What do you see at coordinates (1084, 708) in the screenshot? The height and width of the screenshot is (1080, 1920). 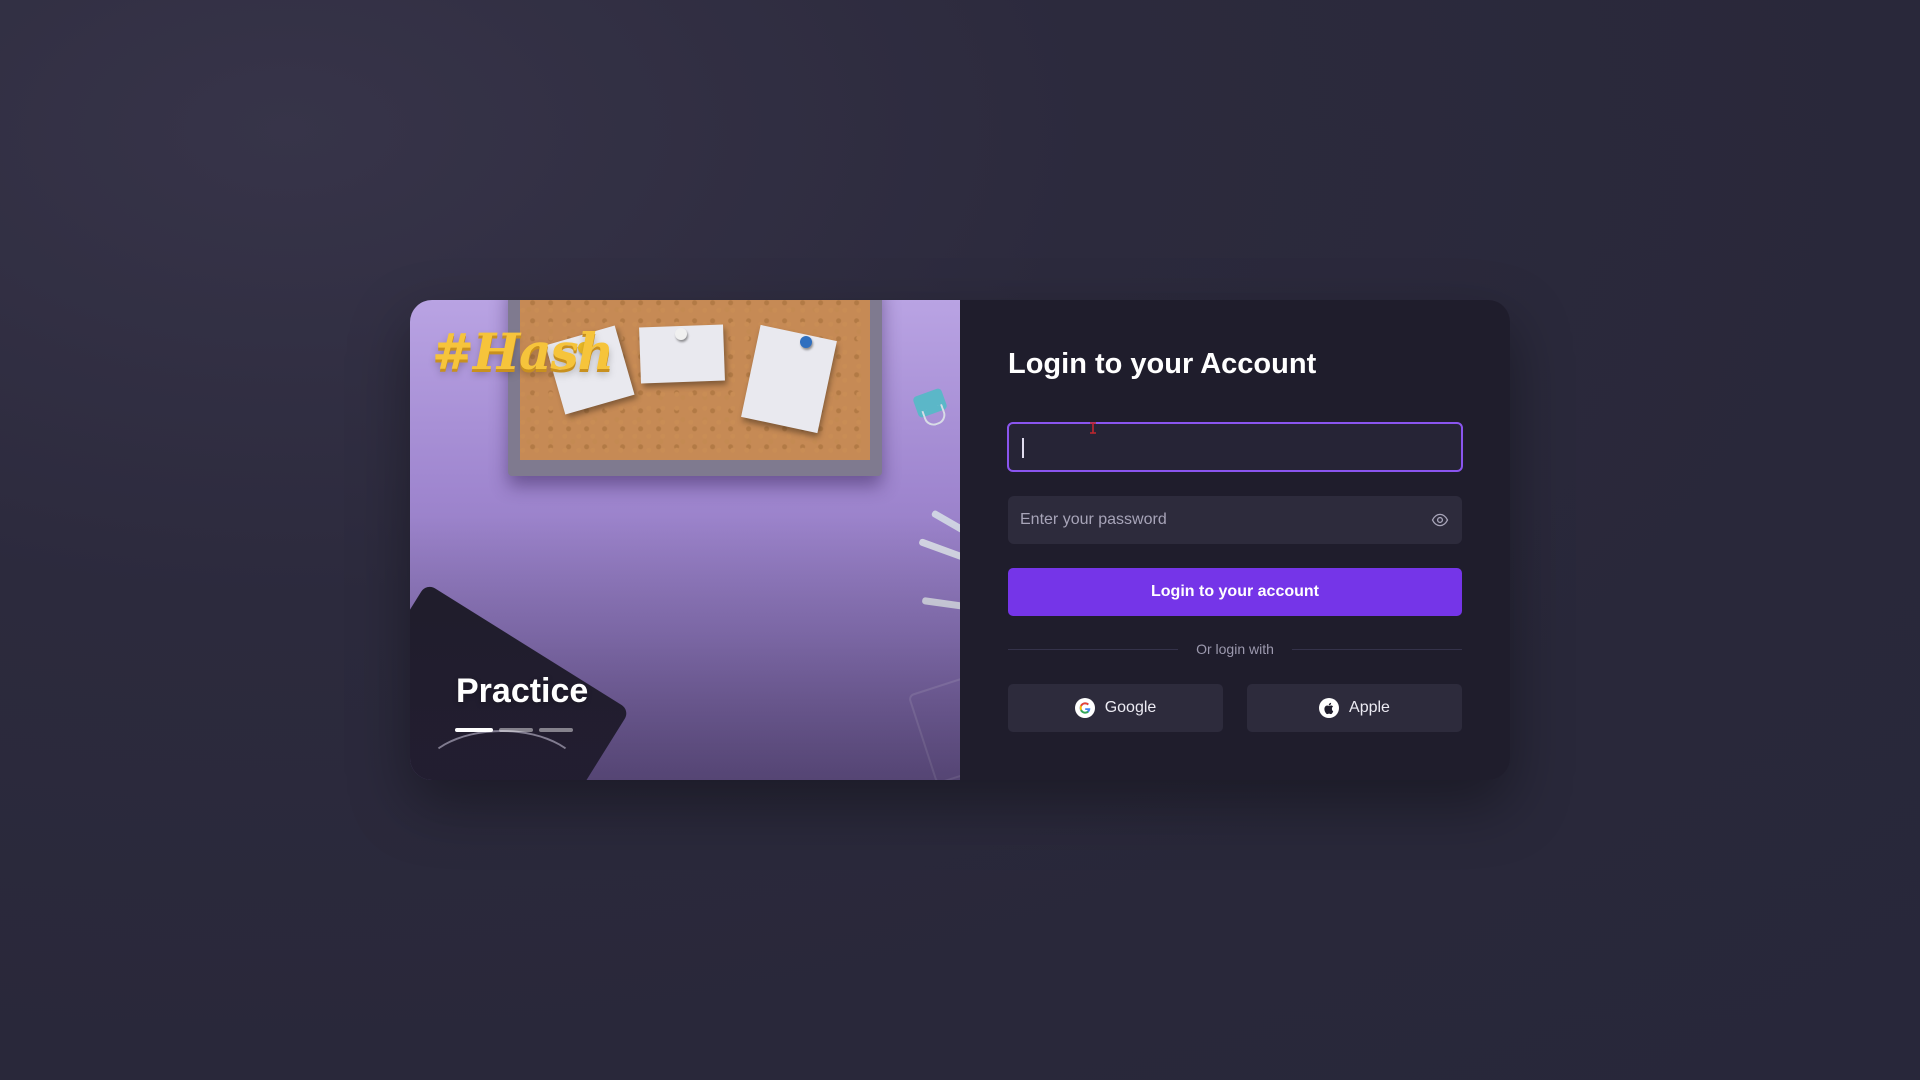 I see `google-icon` at bounding box center [1084, 708].